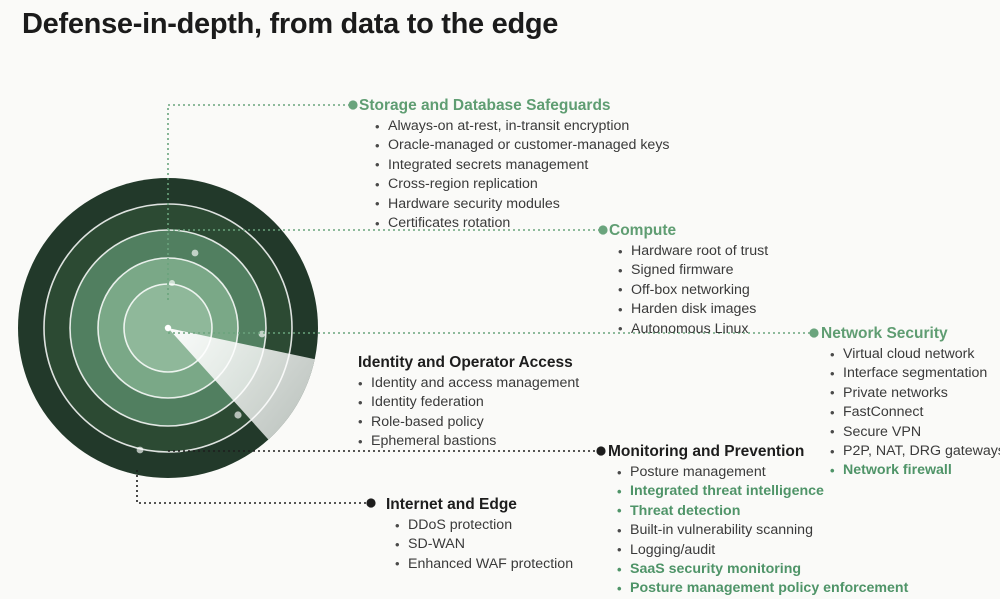 Image resolution: width=1000 pixels, height=599 pixels. What do you see at coordinates (693, 271) in the screenshot?
I see `list-item: Signed firmware` at bounding box center [693, 271].